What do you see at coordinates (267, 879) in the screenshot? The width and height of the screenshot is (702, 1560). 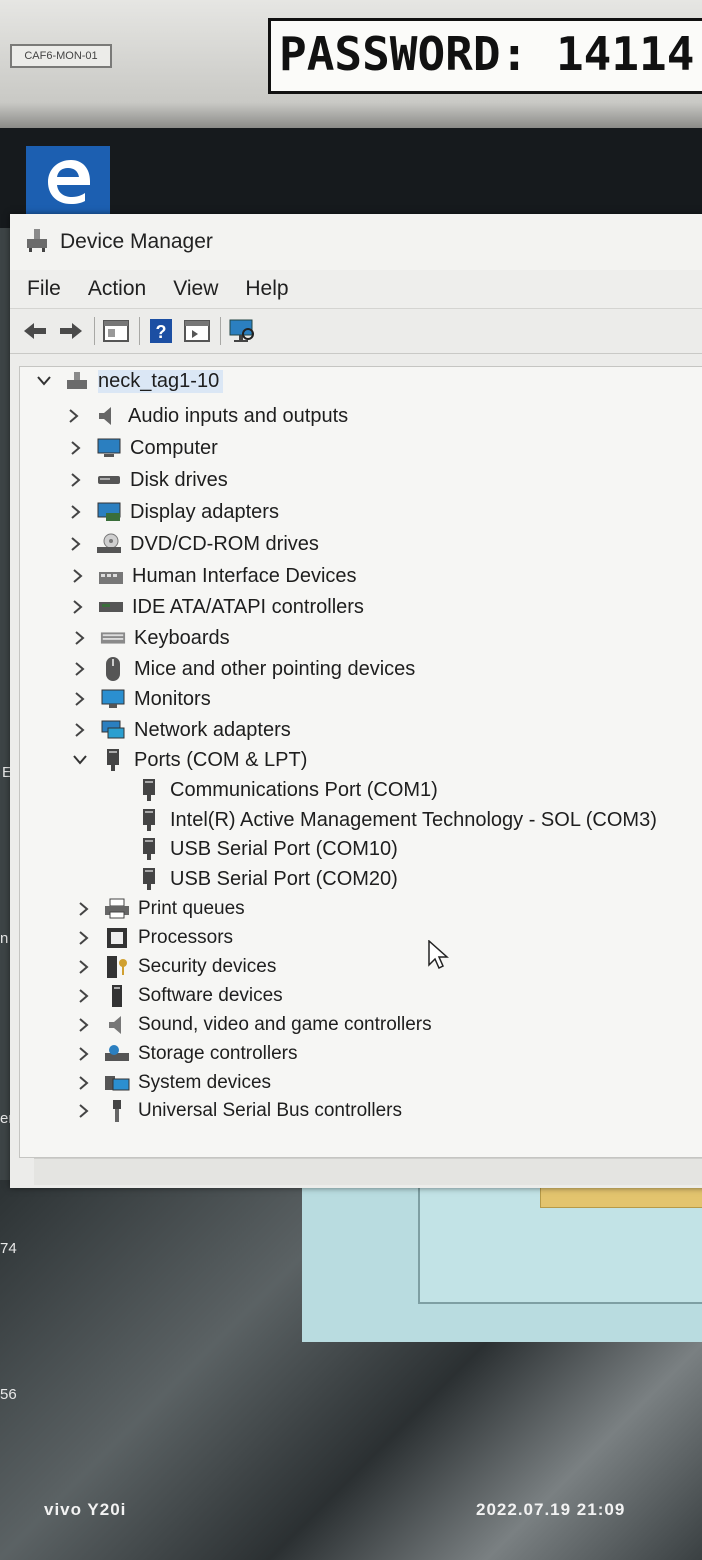 I see `tree-item-com20: USB Serial Port (COM20)` at bounding box center [267, 879].